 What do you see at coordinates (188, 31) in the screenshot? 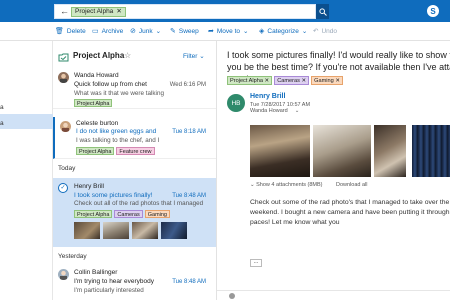
I see `sweep-label: Sweep` at bounding box center [188, 31].